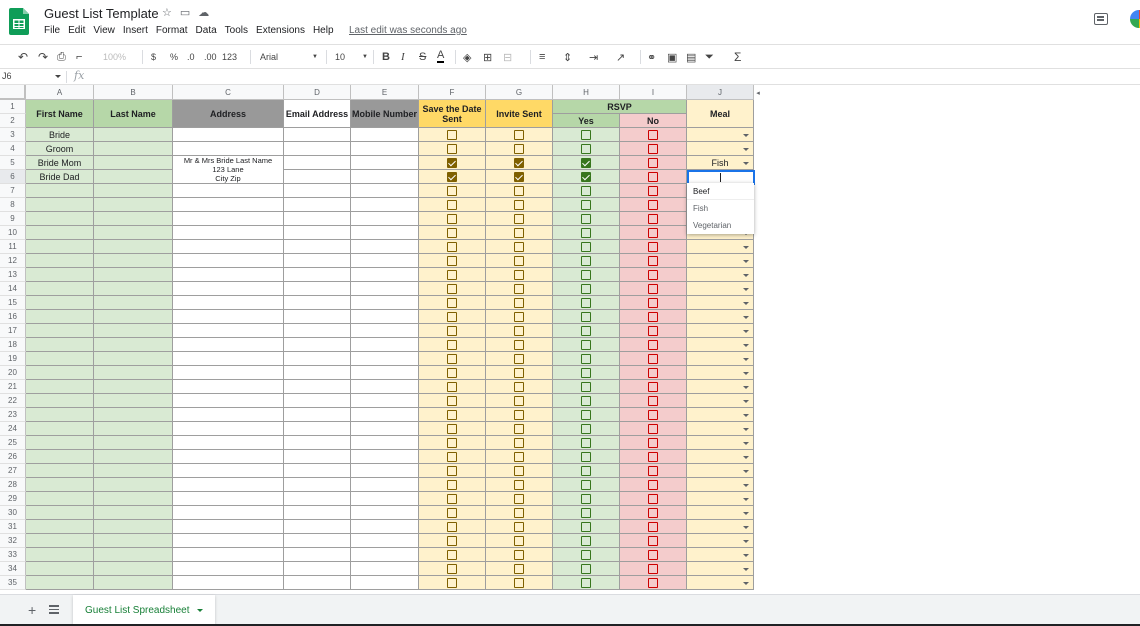 Image resolution: width=1140 pixels, height=626 pixels. What do you see at coordinates (386, 57) in the screenshot?
I see `bold-button: B` at bounding box center [386, 57].